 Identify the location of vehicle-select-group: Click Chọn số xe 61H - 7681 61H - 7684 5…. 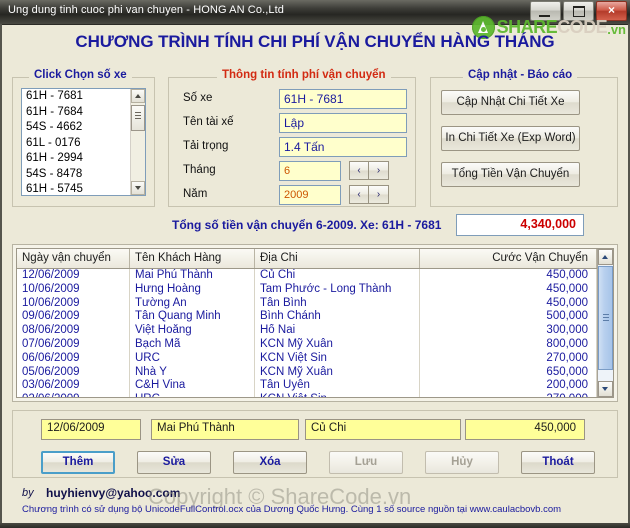
(83, 138).